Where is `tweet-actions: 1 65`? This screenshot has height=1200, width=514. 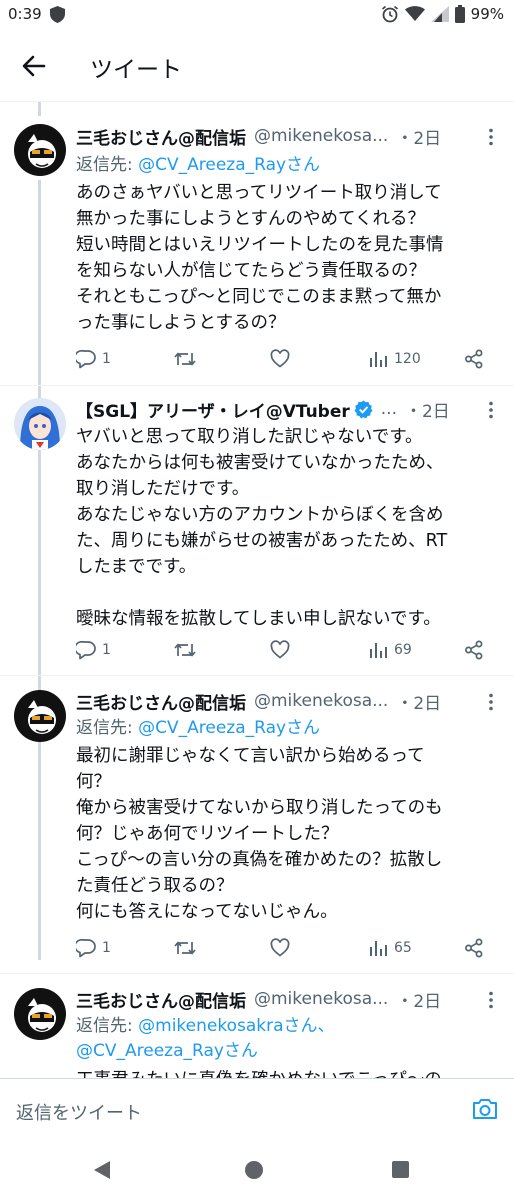 tweet-actions: 1 65 is located at coordinates (286, 950).